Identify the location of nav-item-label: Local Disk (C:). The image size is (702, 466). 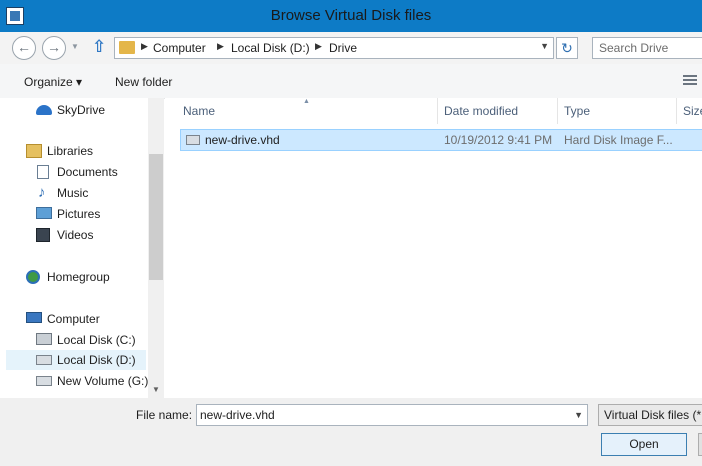
(96, 340).